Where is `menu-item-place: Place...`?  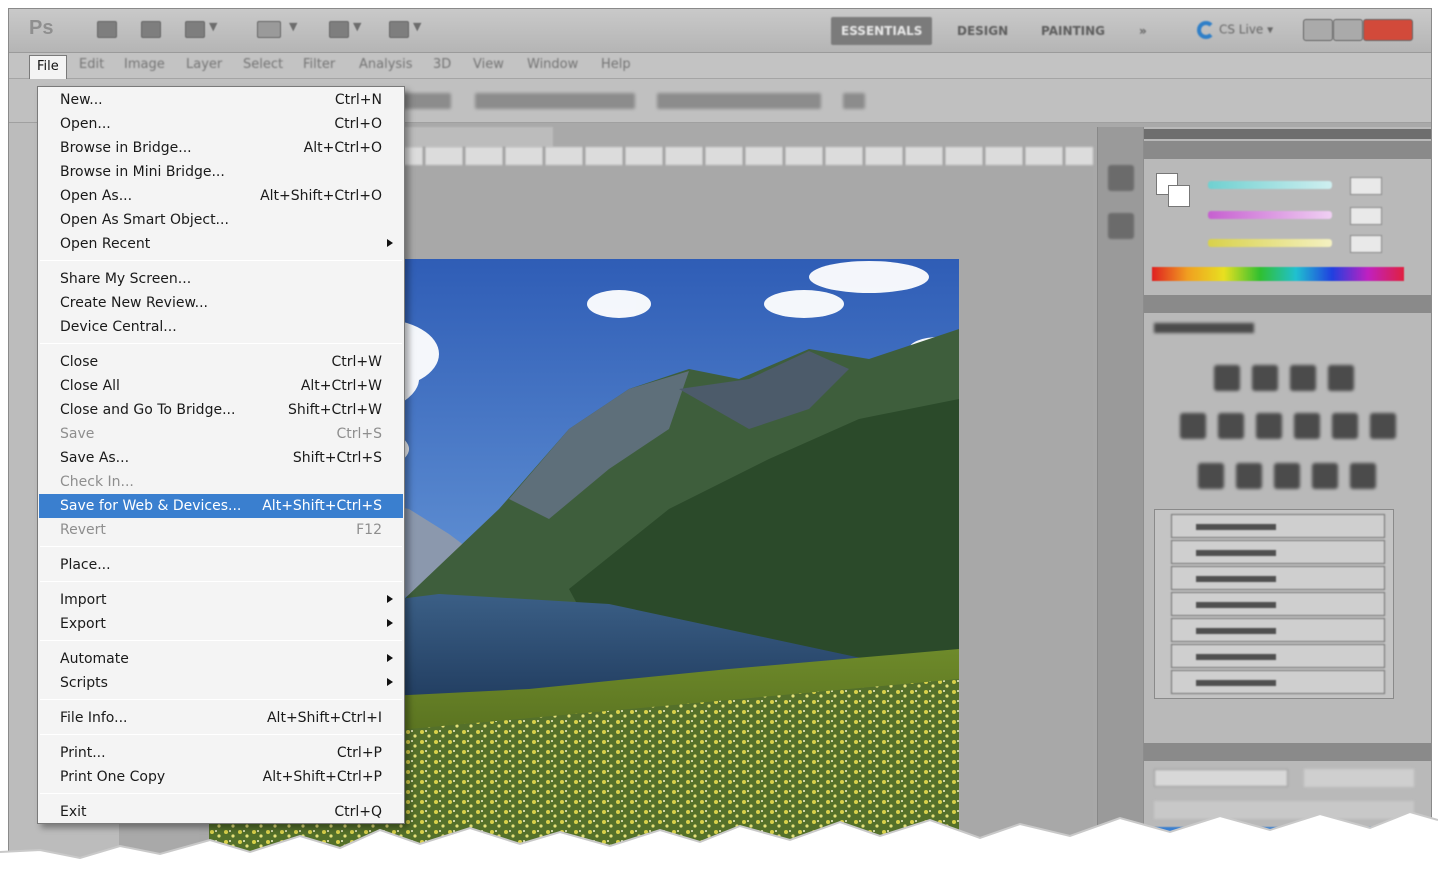 menu-item-place: Place... is located at coordinates (221, 565).